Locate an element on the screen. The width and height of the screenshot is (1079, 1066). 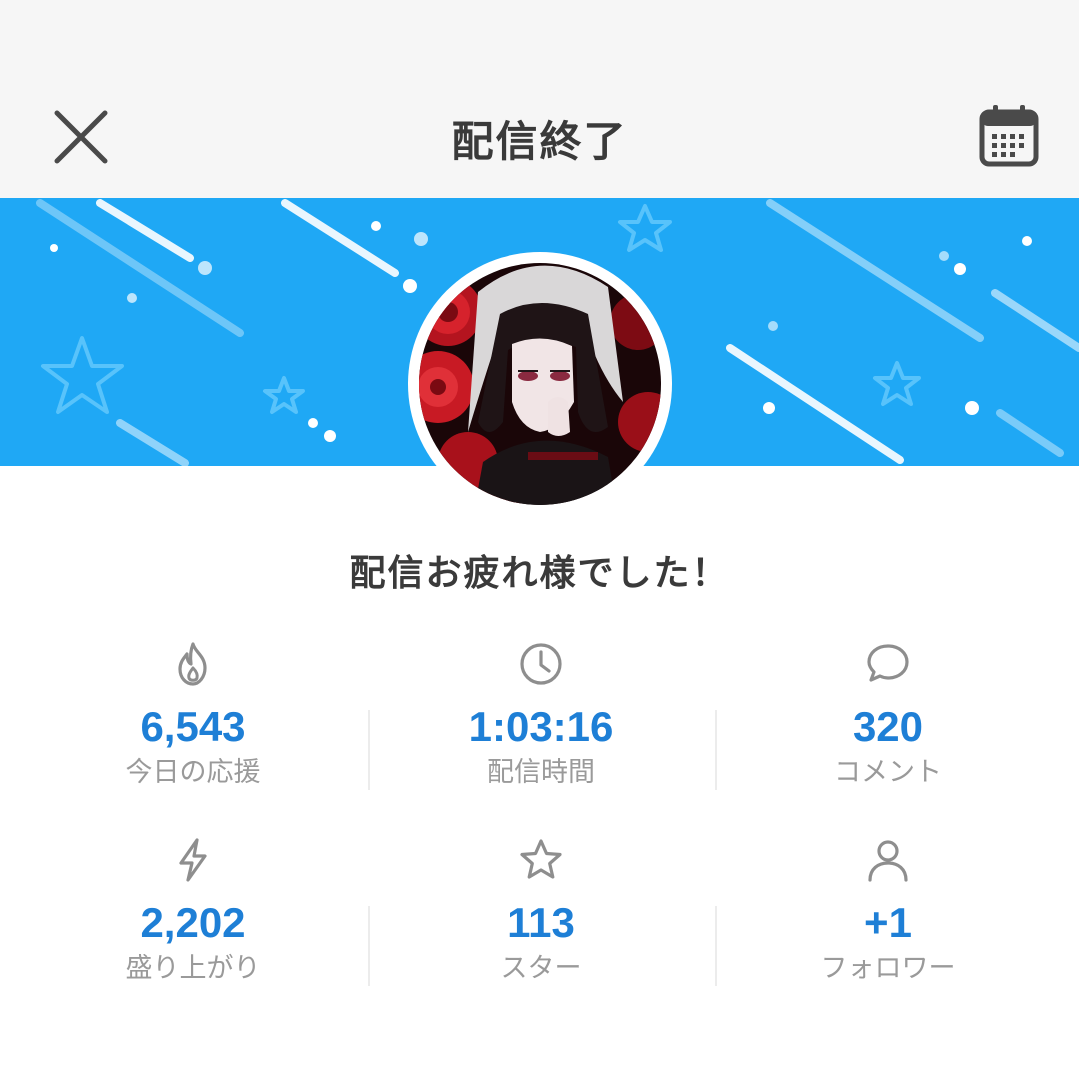
stat-value: +1 is located at coordinates (888, 922).